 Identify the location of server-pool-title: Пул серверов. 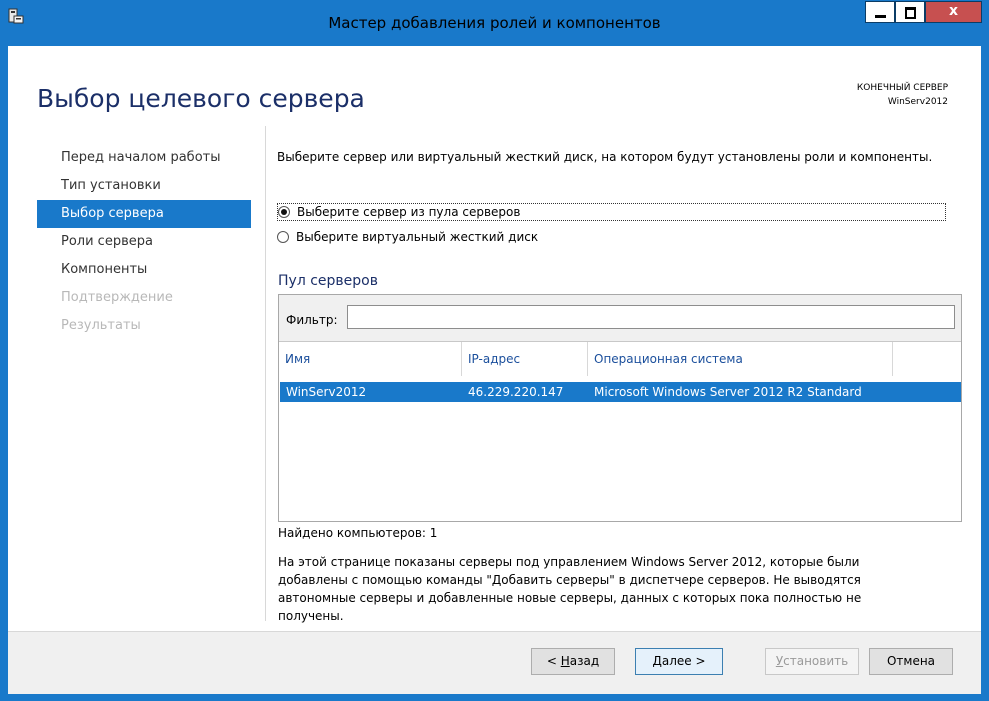
(328, 281).